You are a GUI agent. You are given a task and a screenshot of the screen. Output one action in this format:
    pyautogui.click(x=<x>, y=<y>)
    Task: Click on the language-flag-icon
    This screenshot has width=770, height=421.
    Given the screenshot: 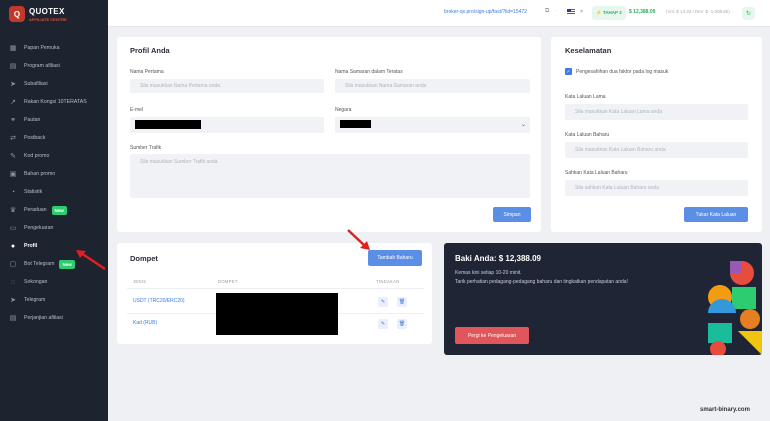 What is the action you would take?
    pyautogui.click(x=571, y=12)
    